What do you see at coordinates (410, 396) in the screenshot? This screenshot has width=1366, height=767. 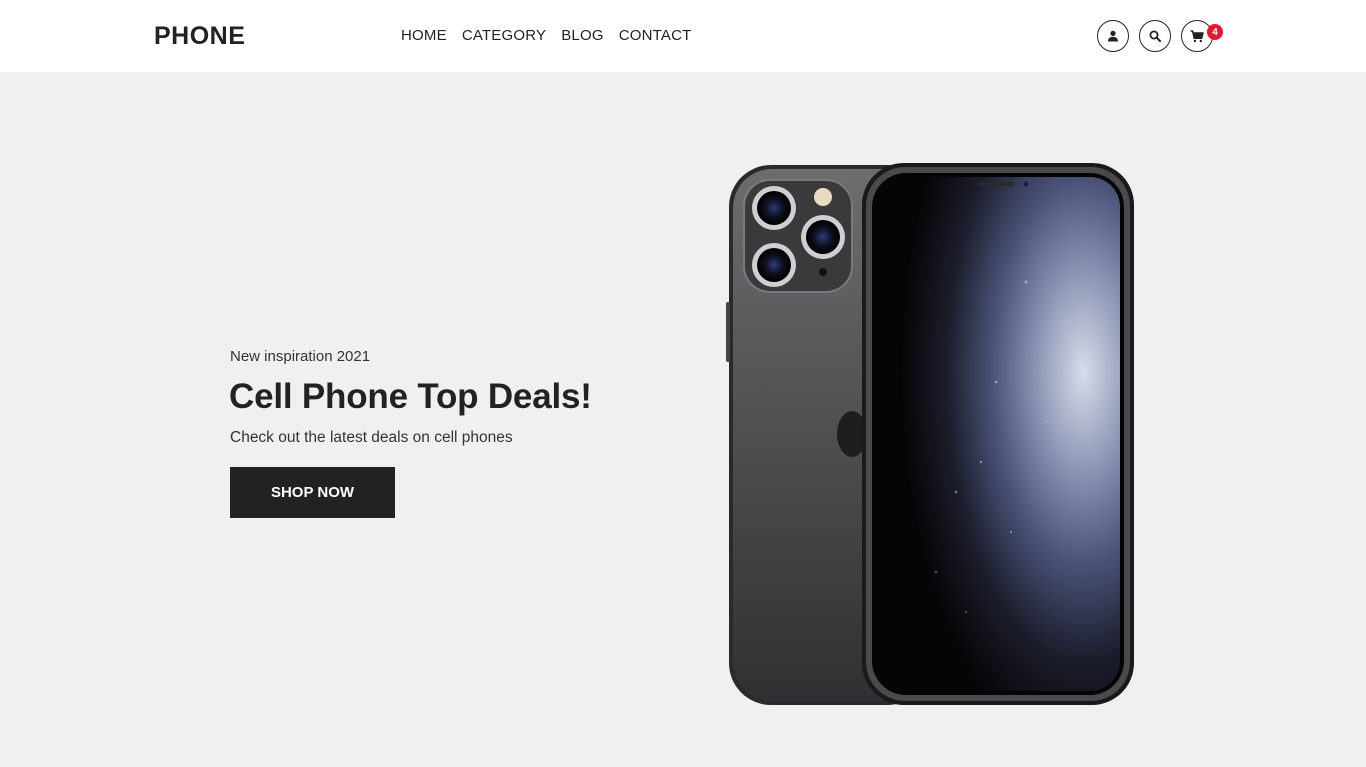 I see `hero-headline: Cell Phone Top Deals!` at bounding box center [410, 396].